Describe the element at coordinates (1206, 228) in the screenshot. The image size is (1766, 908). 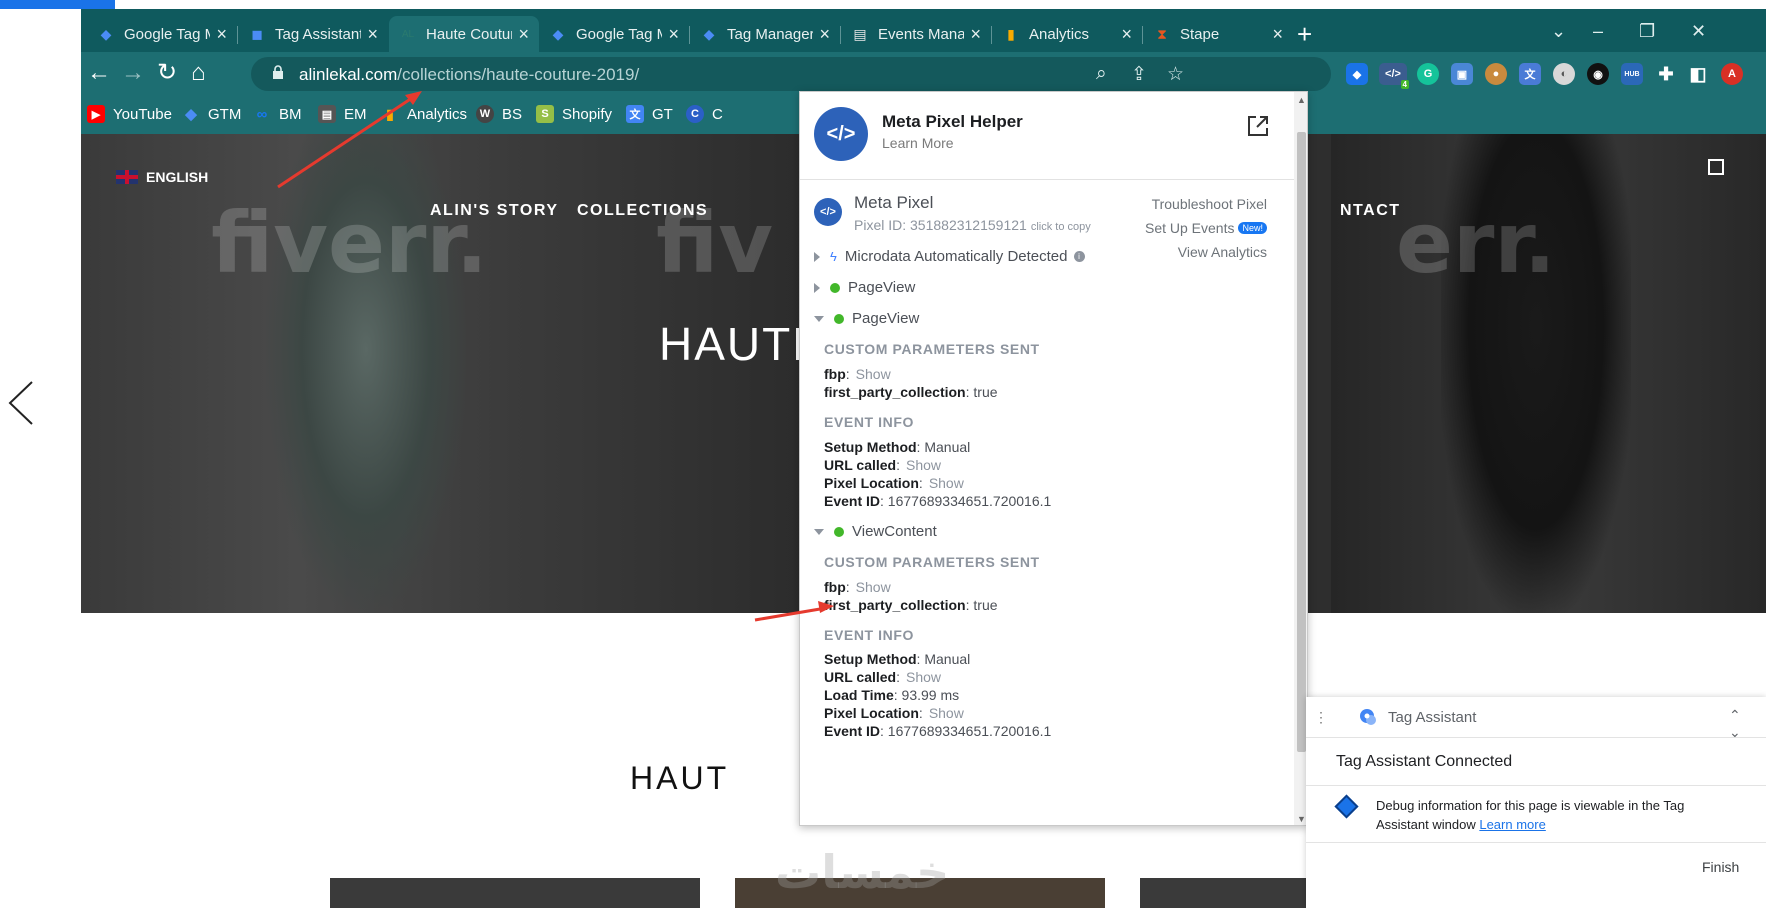
I see `set-up-events-link: Set Up Events New!` at that location.